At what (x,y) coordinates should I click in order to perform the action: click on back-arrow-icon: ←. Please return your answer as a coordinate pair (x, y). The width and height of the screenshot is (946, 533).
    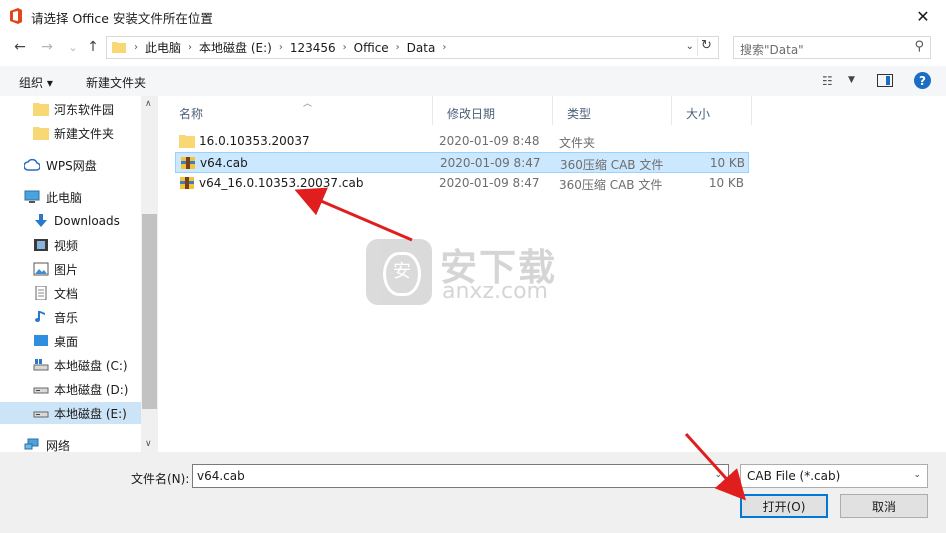
    Looking at the image, I should click on (20, 47).